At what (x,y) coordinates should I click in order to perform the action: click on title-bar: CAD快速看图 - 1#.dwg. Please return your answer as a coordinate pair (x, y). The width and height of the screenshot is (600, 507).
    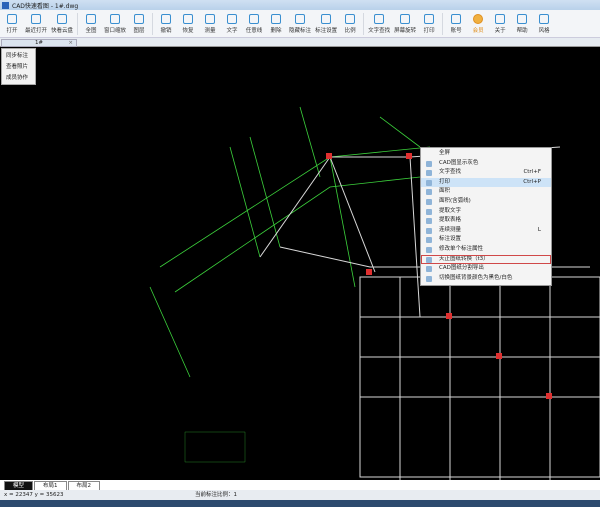
    Looking at the image, I should click on (300, 5).